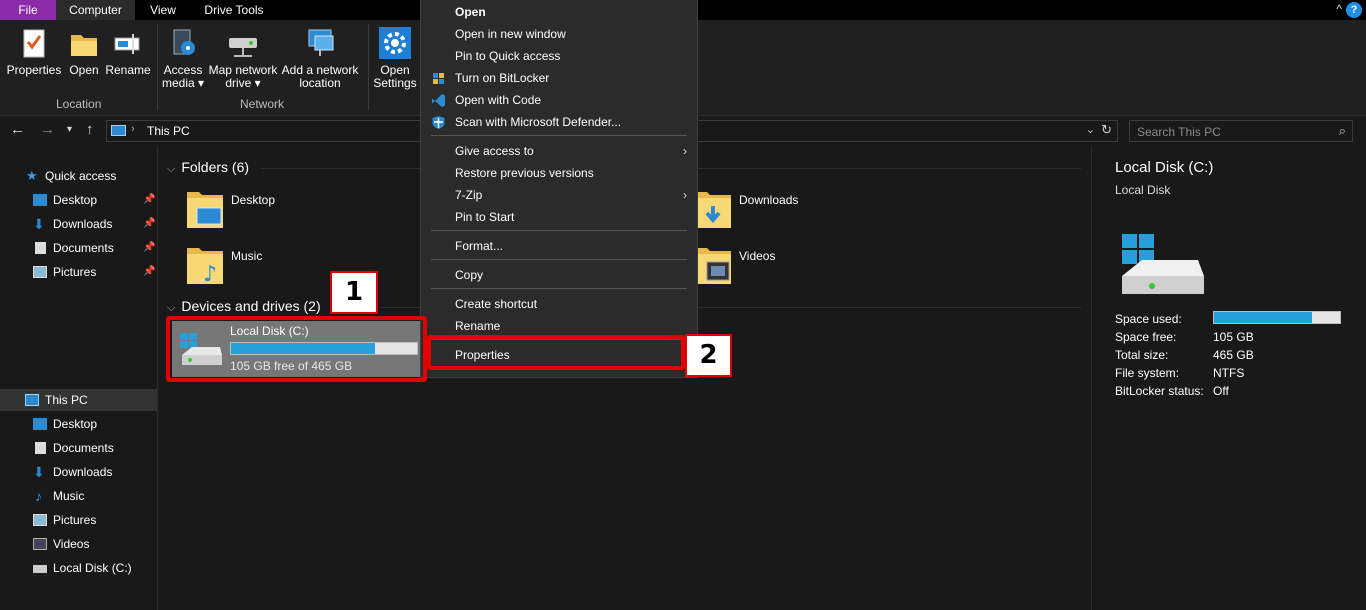 The height and width of the screenshot is (610, 1366). What do you see at coordinates (38, 496) in the screenshot?
I see `music-note-icon: ♪` at bounding box center [38, 496].